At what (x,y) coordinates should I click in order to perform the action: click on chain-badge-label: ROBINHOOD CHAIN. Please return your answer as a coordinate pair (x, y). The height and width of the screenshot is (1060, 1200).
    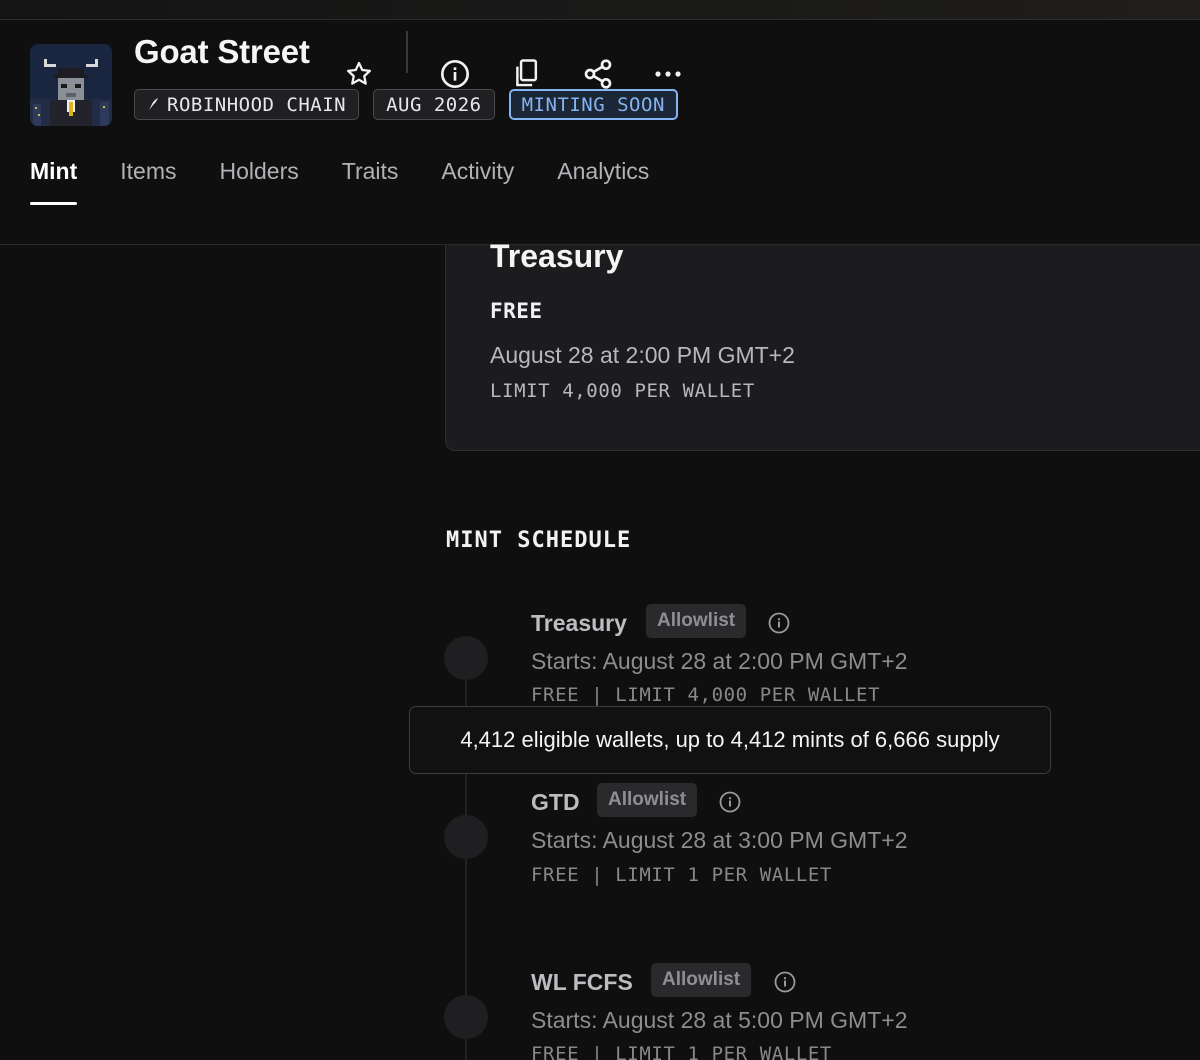
    Looking at the image, I should click on (257, 105).